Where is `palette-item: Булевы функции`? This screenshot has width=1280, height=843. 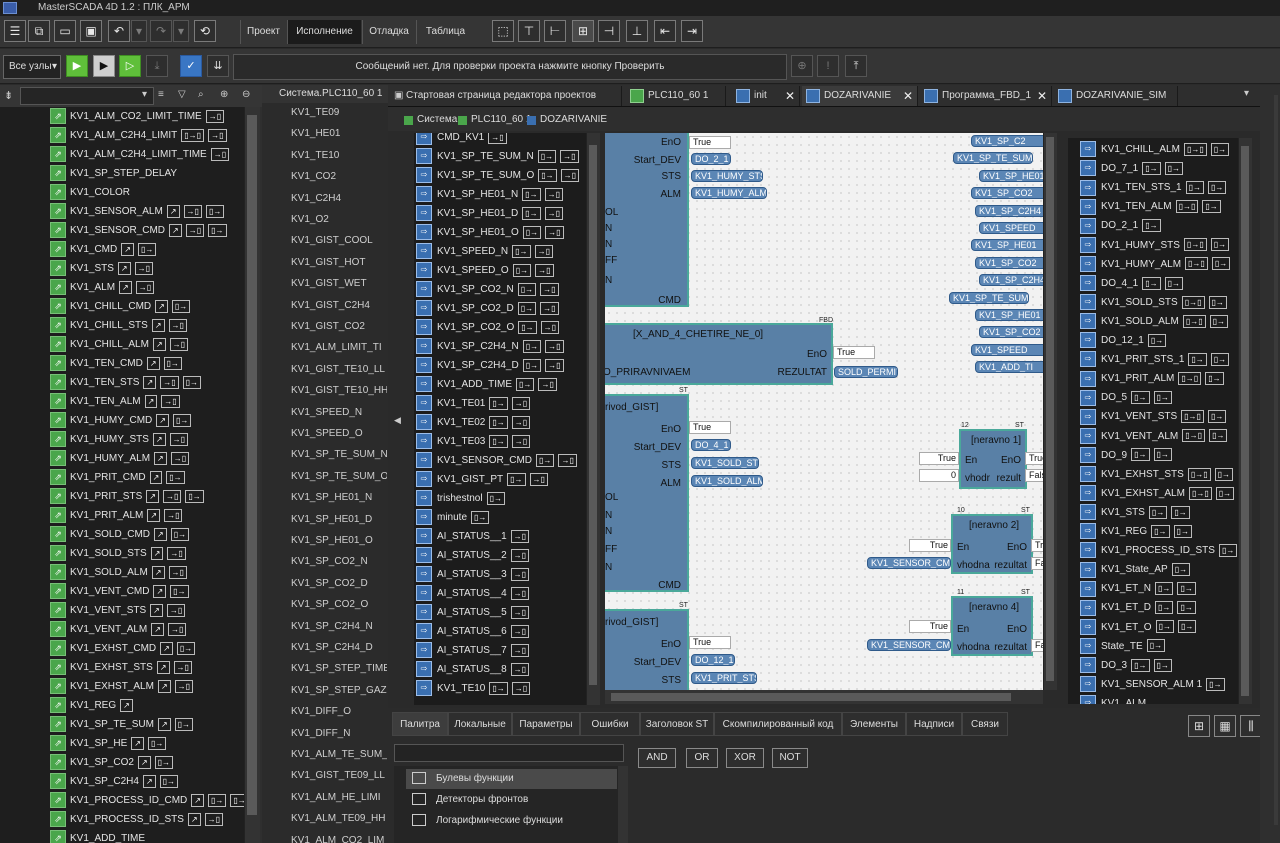
palette-item: Булевы функции is located at coordinates (511, 779).